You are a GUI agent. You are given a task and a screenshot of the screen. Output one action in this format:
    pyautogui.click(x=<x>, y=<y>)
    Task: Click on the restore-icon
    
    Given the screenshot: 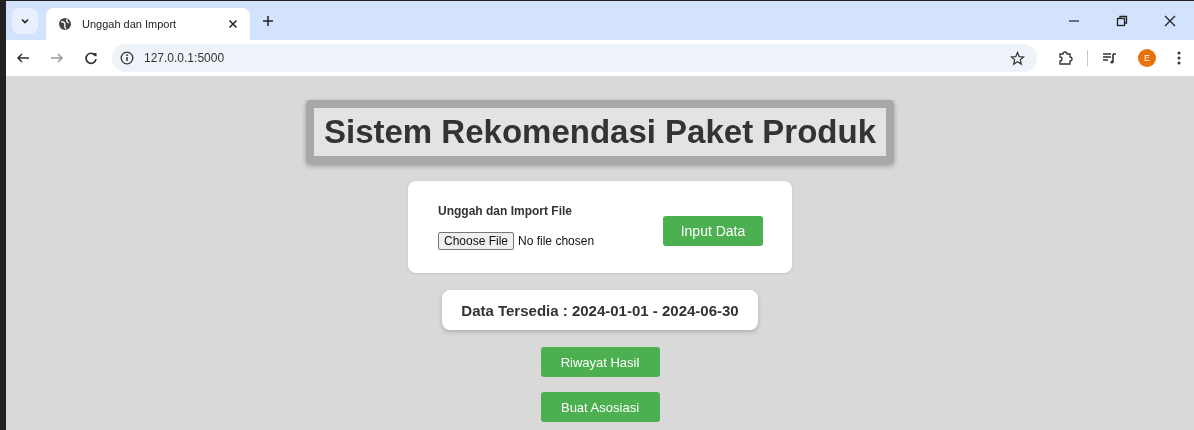 What is the action you would take?
    pyautogui.click(x=1122, y=20)
    